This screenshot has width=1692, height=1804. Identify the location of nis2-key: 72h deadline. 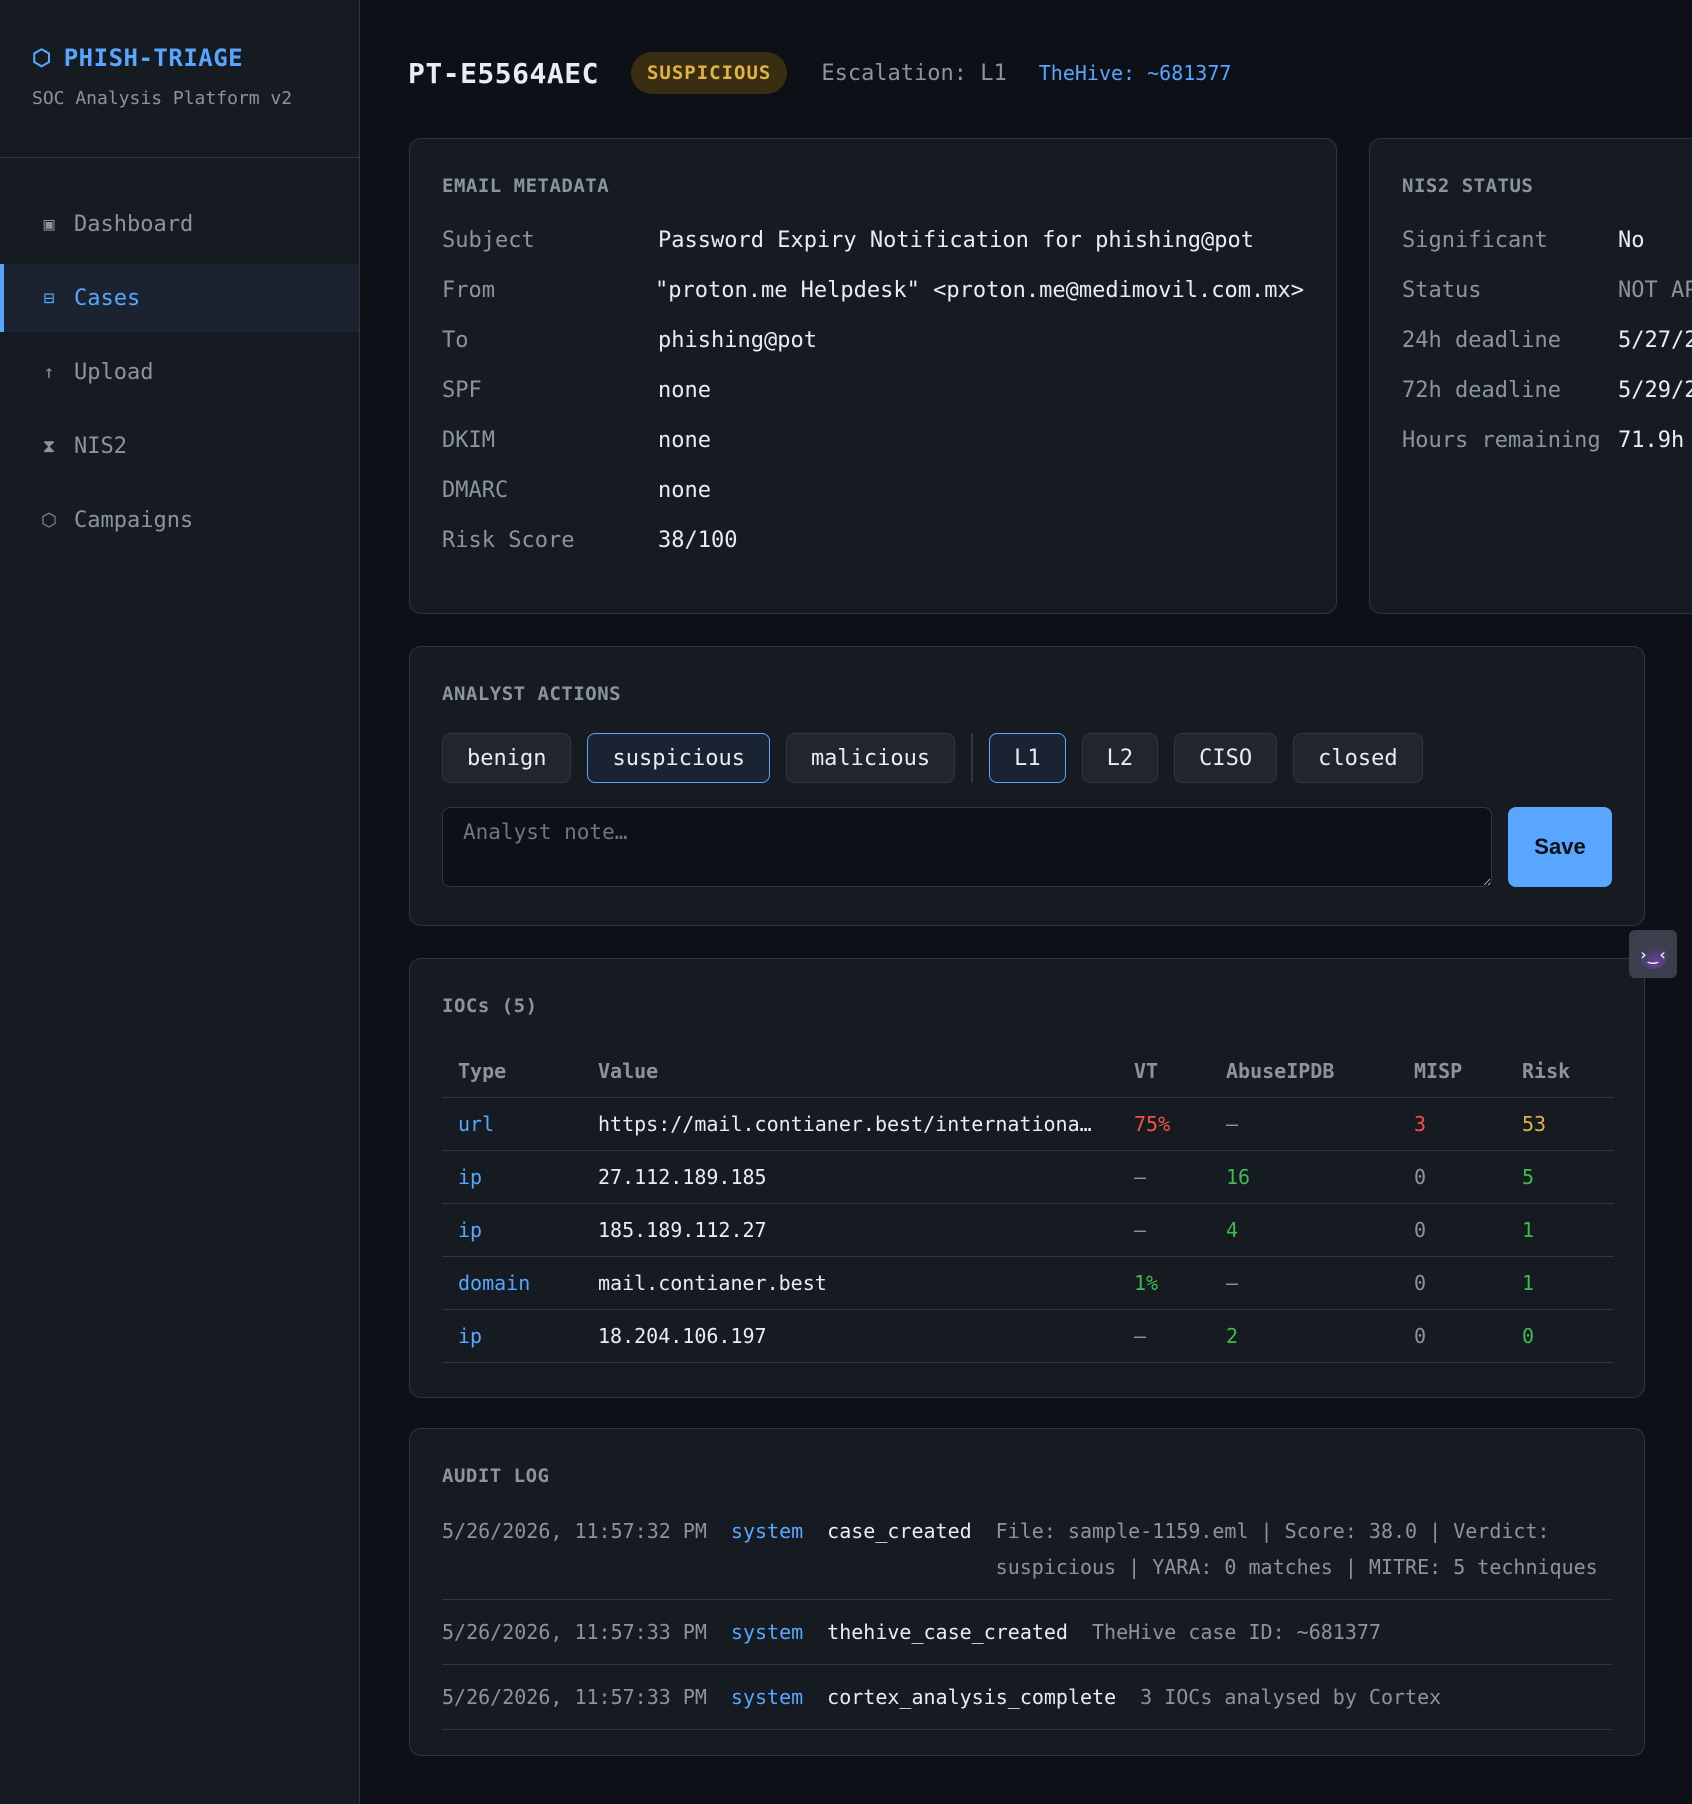
(1481, 390).